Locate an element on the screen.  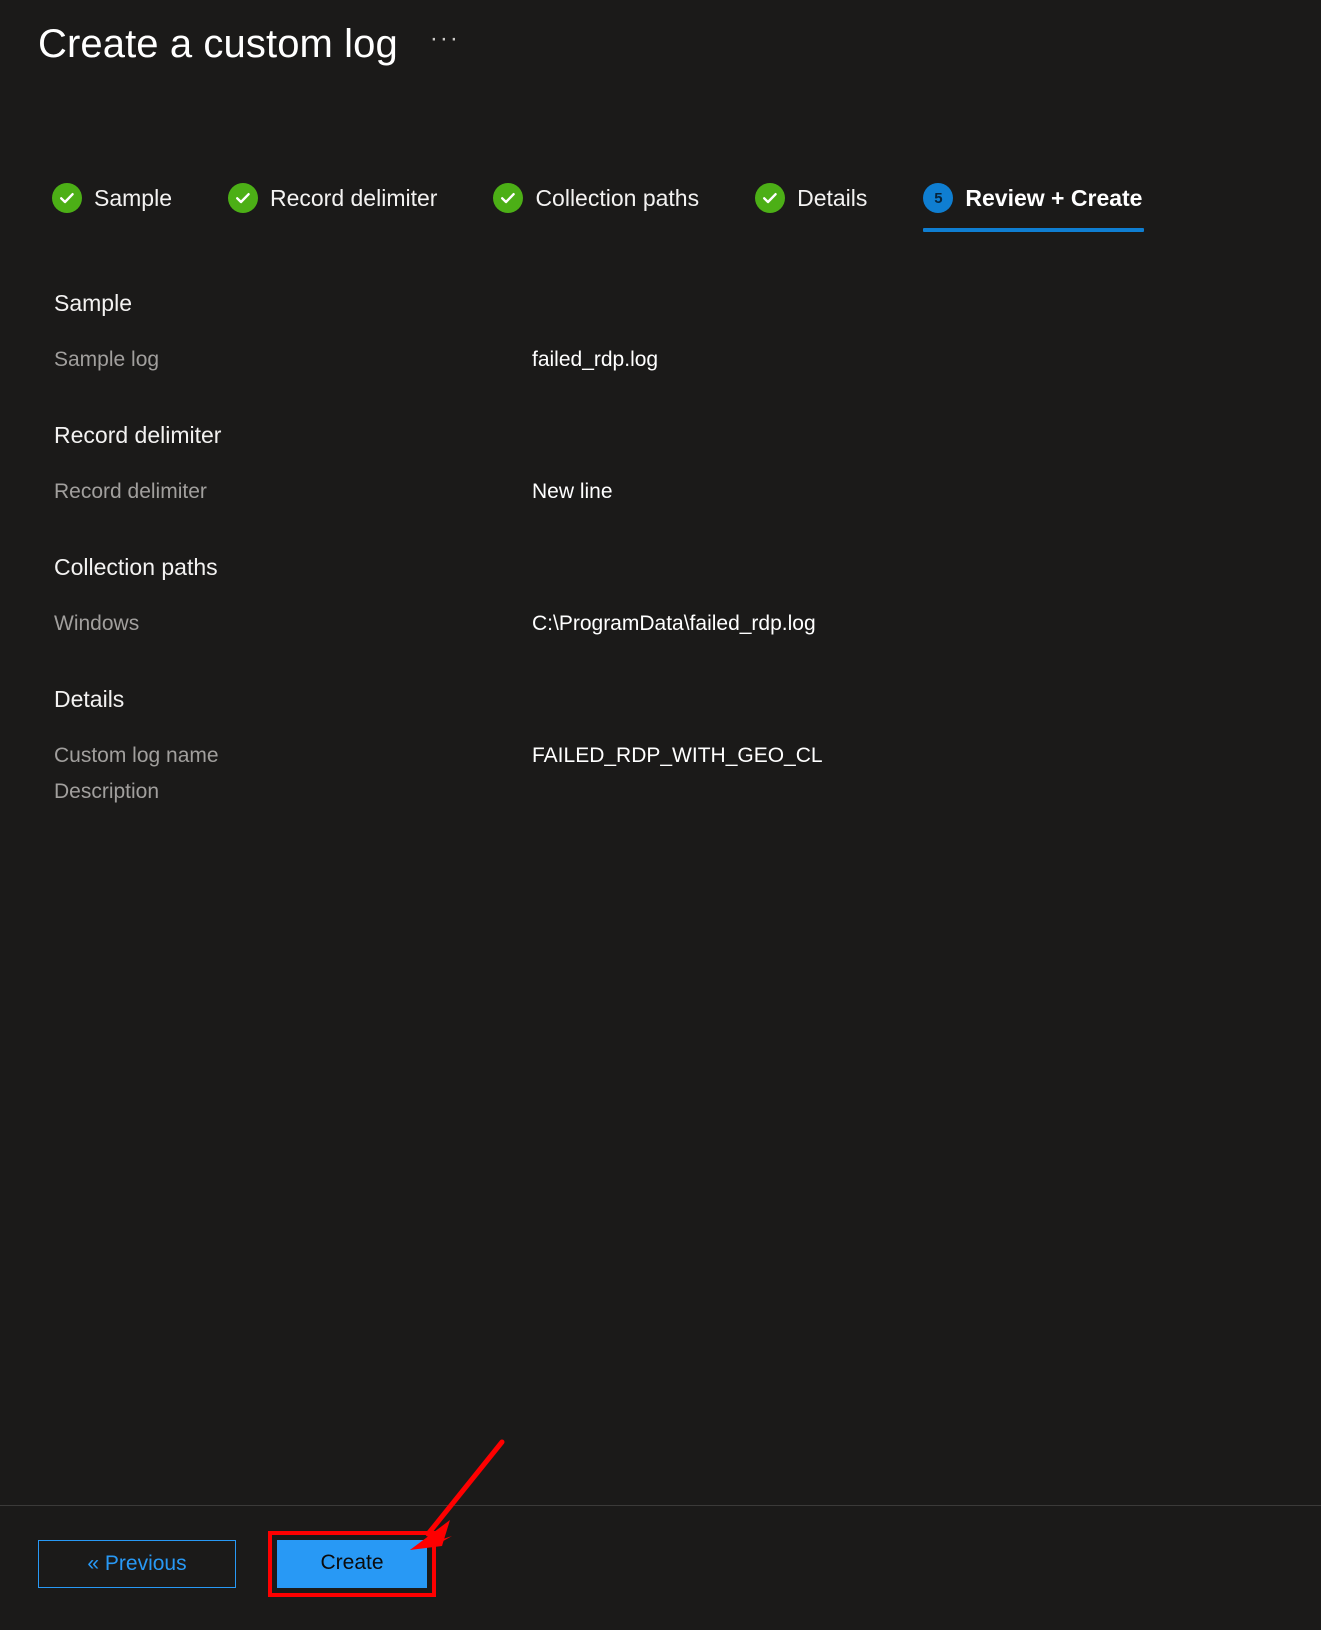
tab-label: Record delimiter is located at coordinates (353, 198).